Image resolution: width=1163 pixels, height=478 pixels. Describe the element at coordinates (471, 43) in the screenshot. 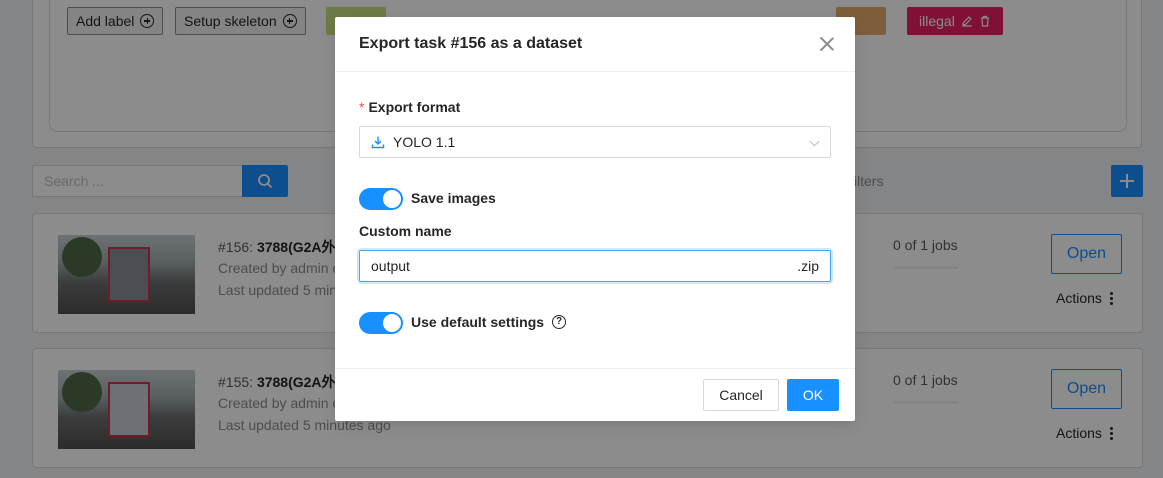

I see `modal-title: Export task #156 as a dataset` at that location.